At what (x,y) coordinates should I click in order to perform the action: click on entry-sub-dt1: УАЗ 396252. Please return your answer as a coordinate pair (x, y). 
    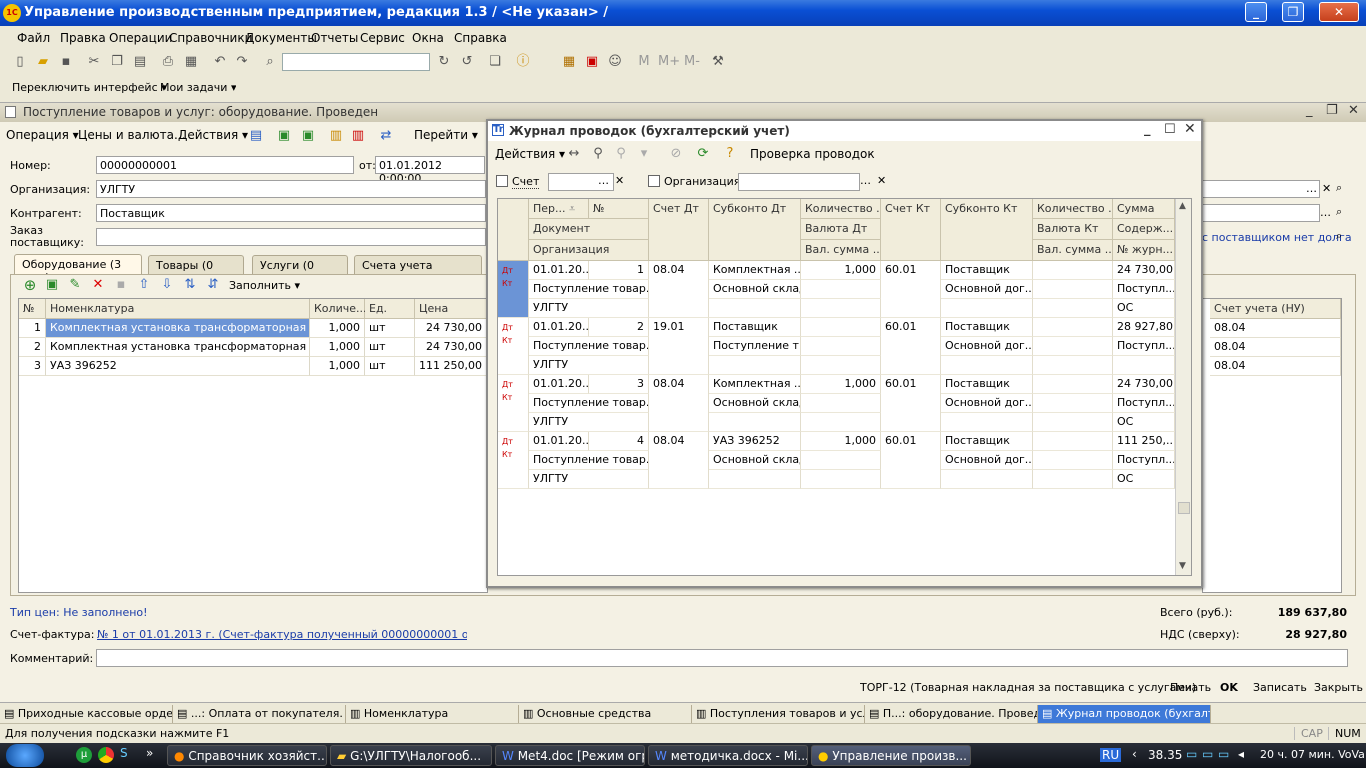
    Looking at the image, I should click on (755, 441).